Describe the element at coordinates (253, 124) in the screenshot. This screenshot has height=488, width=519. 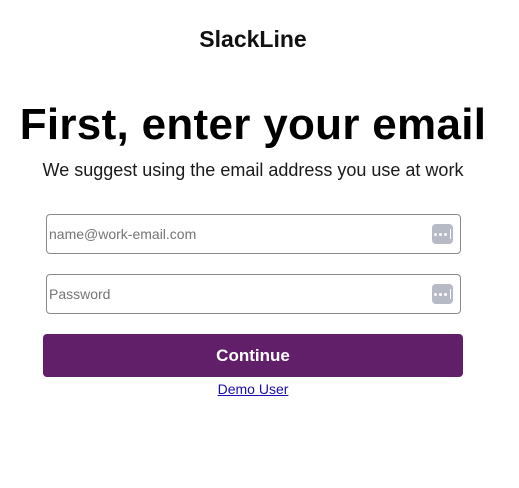
I see `page-title: First, enter your email` at that location.